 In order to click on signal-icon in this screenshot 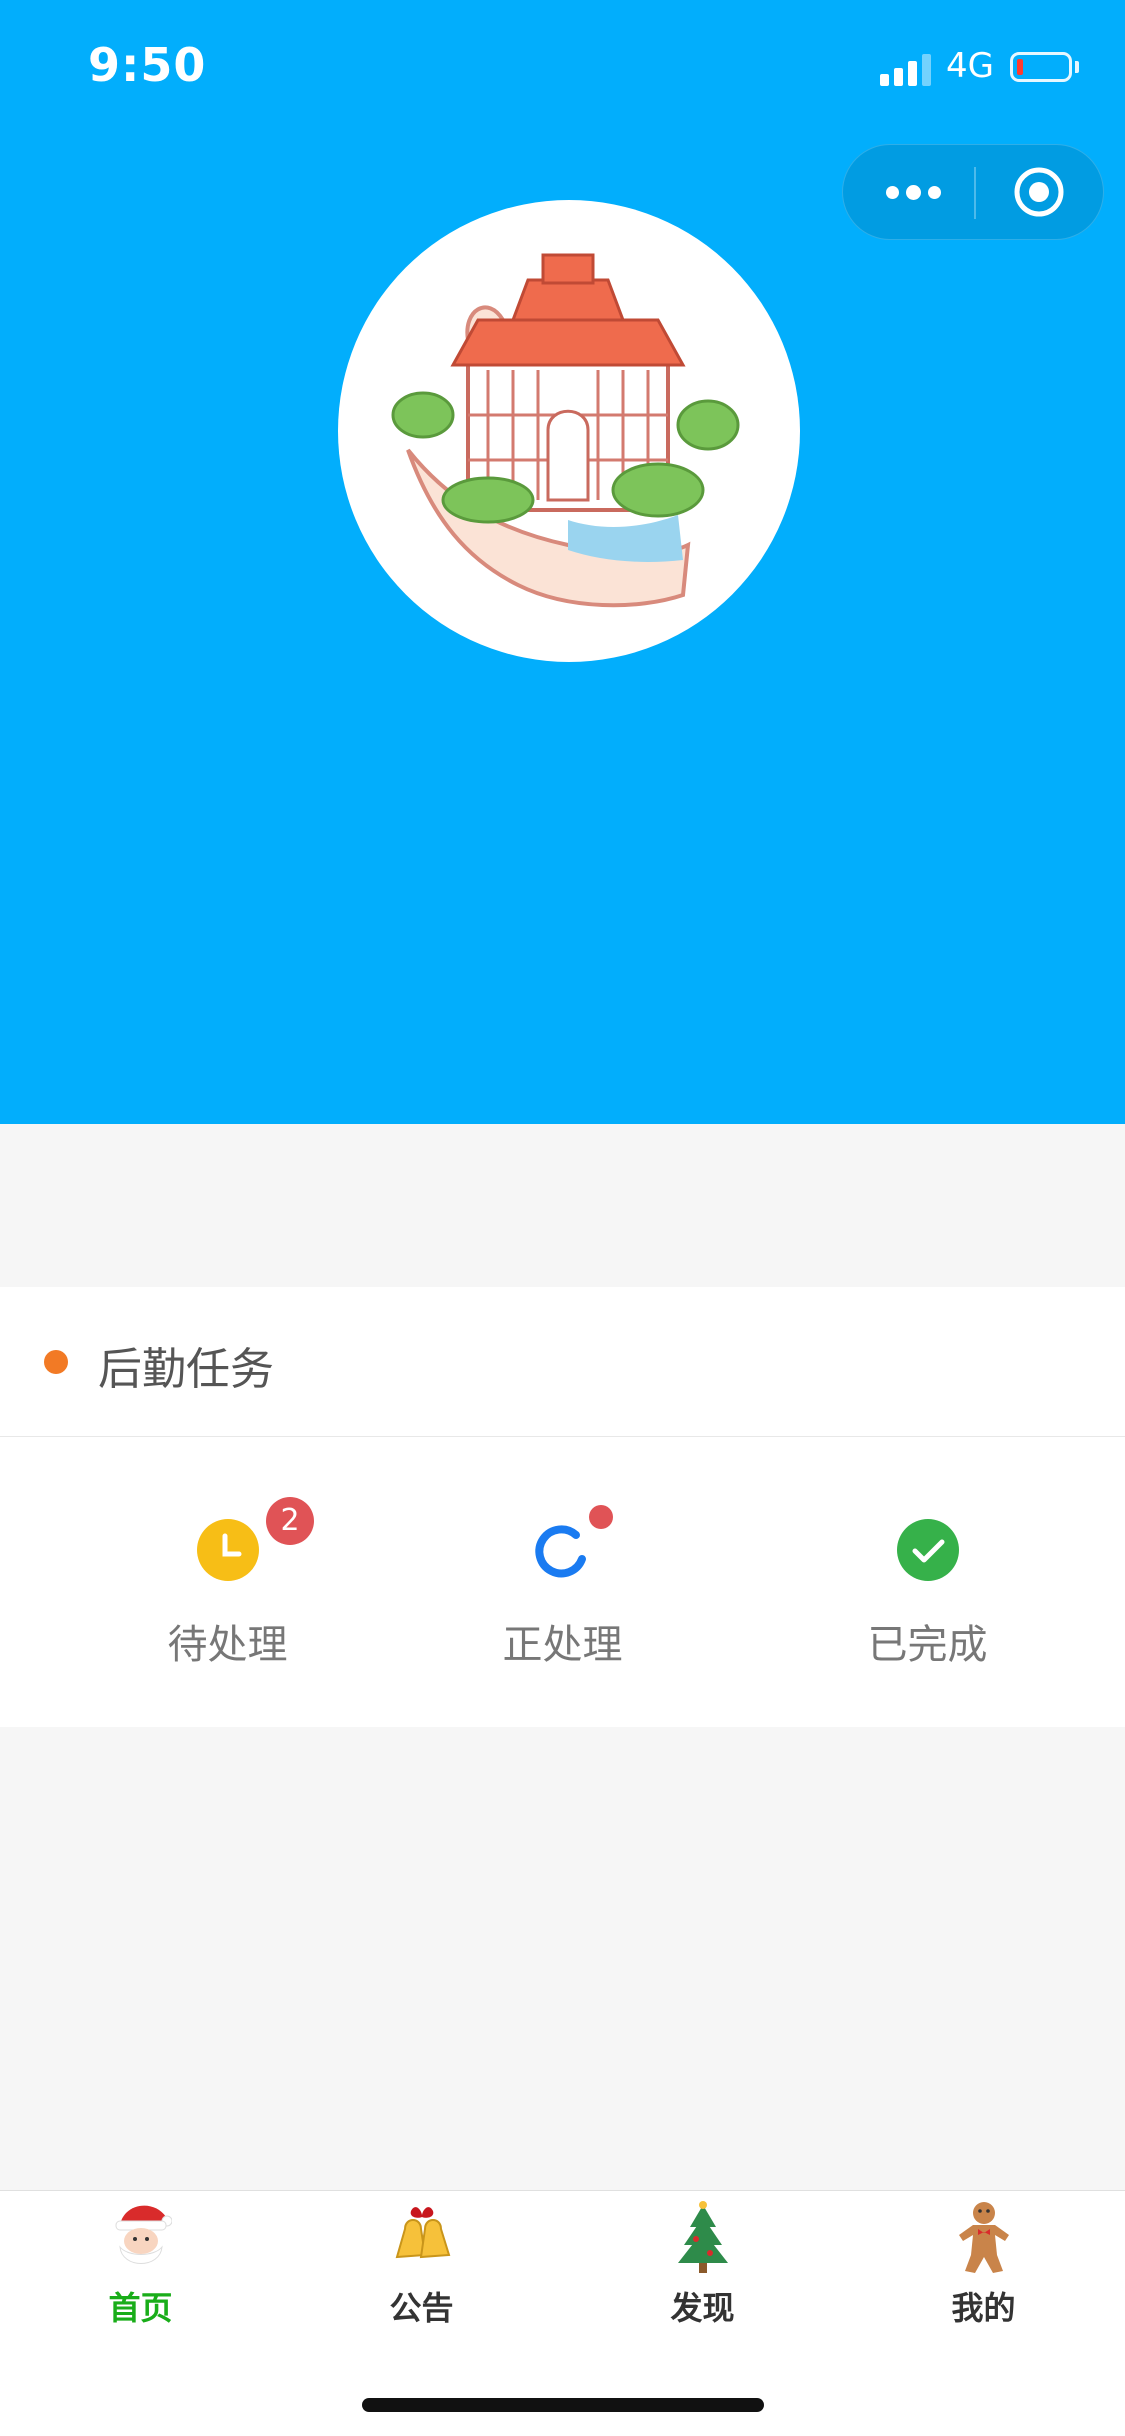, I will do `click(906, 69)`.